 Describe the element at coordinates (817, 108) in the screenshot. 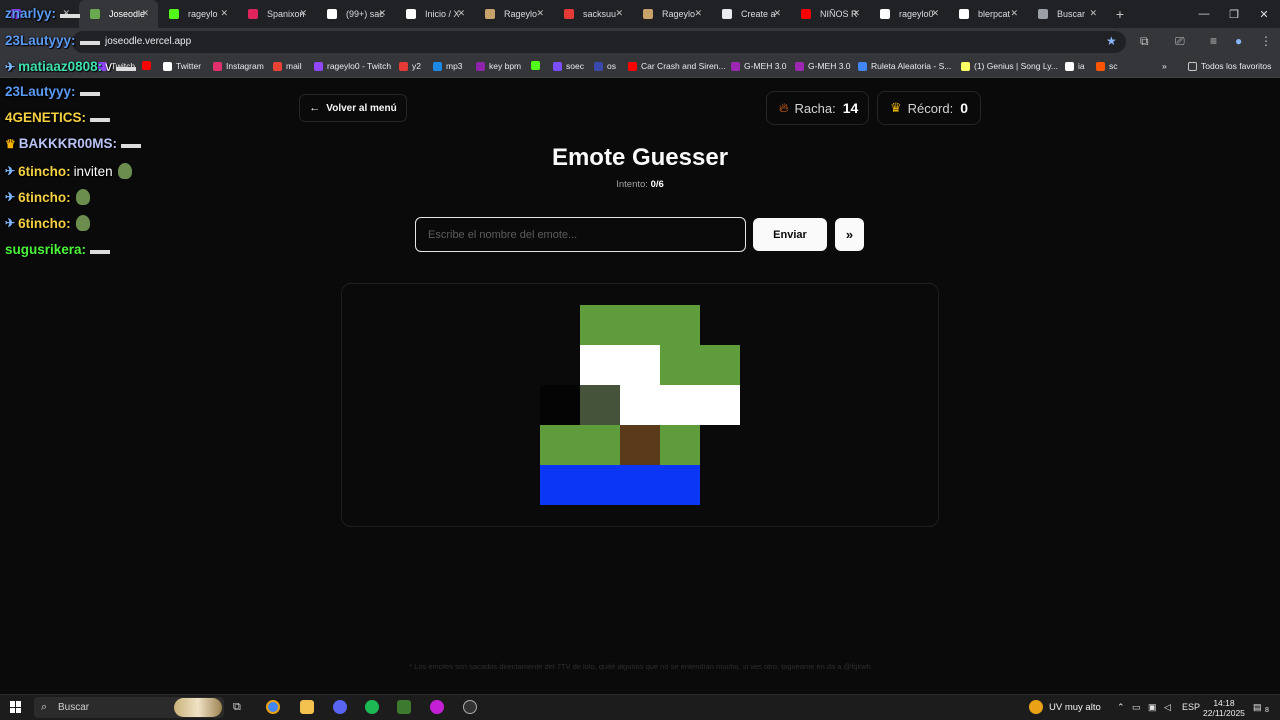

I see `streak-box: 🔥︎ Racha: 14` at that location.